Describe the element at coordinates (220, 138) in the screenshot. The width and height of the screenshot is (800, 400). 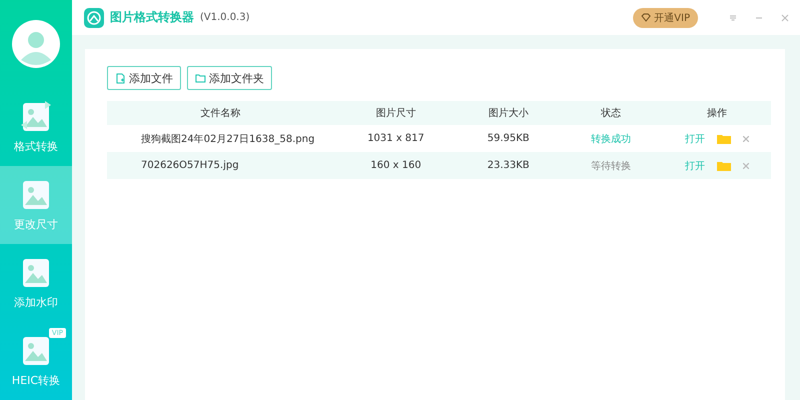
I see `table-cell: 搜狗截图24年02月27日1638_58.png` at that location.